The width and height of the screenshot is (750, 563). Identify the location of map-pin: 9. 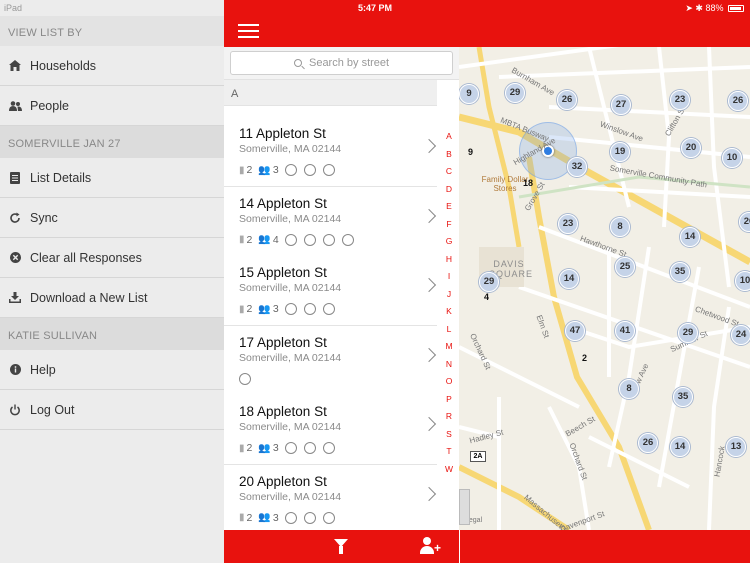
(470, 152).